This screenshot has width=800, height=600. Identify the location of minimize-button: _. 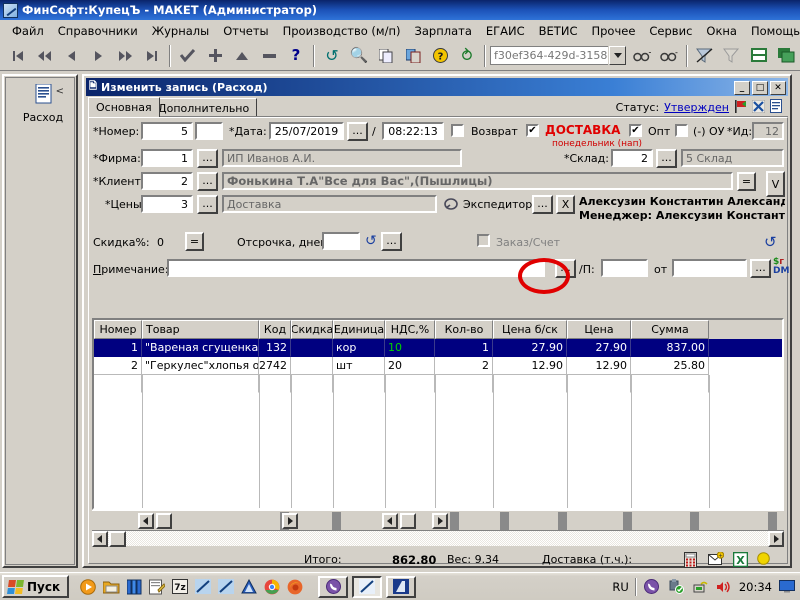
(742, 88).